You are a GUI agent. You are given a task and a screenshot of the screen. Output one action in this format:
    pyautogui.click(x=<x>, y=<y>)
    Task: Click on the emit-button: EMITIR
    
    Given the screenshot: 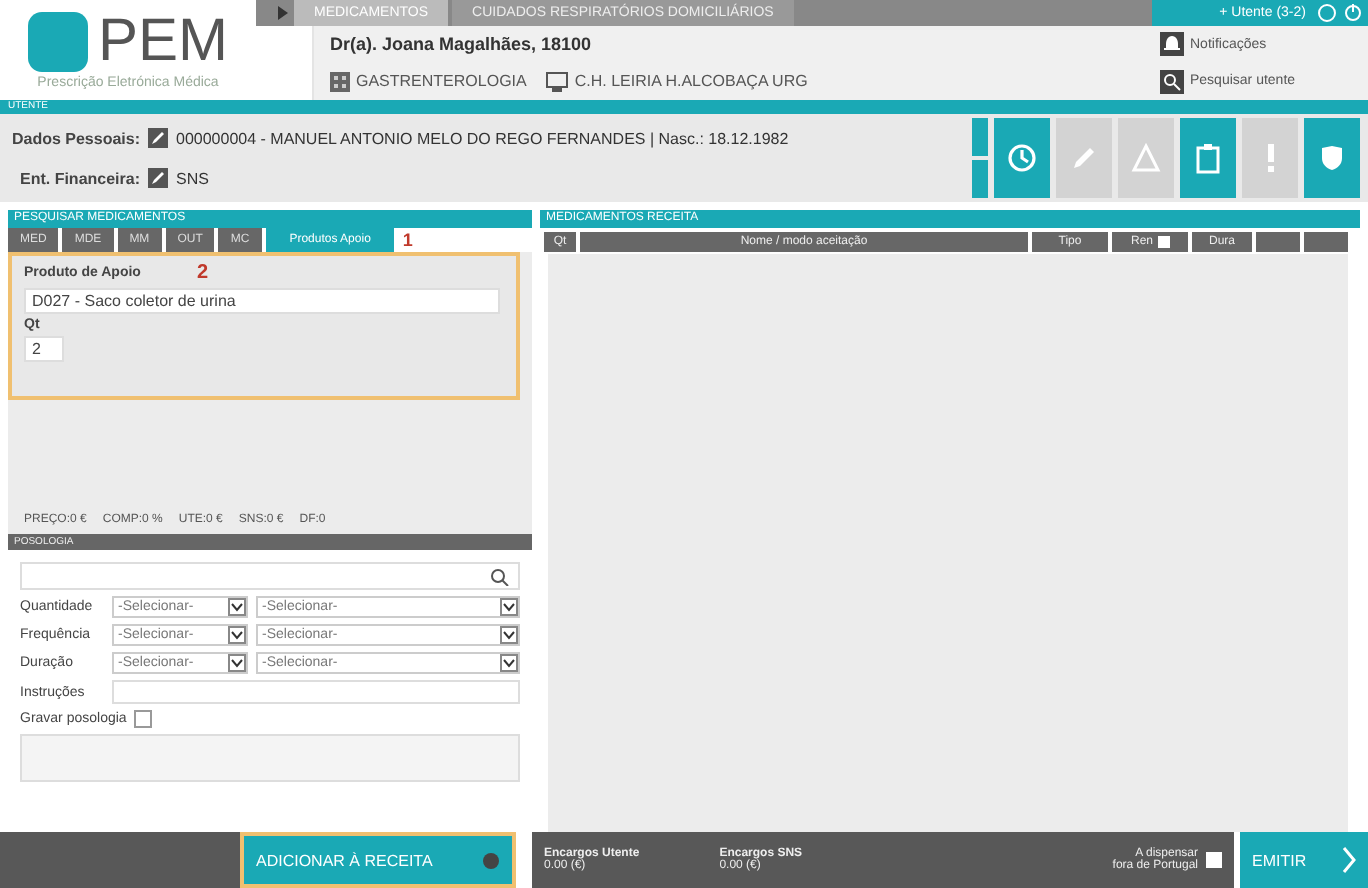 What is the action you would take?
    pyautogui.click(x=1304, y=860)
    